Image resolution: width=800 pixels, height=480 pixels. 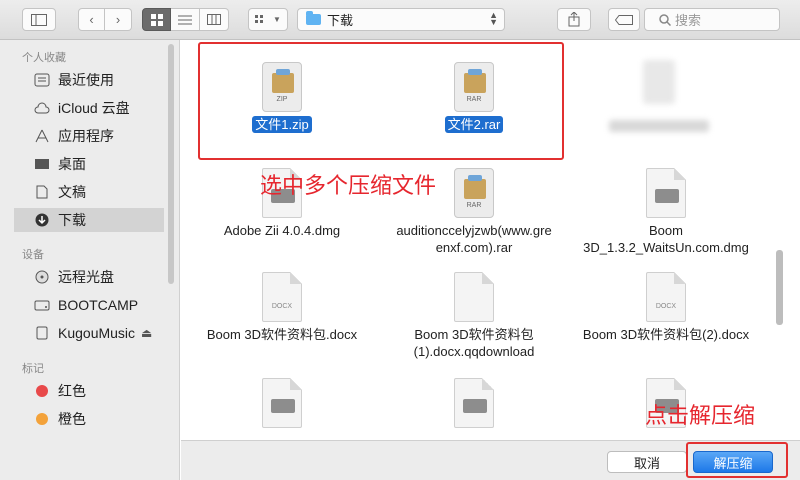 I want to click on file-item-blurred, so click(x=659, y=100).